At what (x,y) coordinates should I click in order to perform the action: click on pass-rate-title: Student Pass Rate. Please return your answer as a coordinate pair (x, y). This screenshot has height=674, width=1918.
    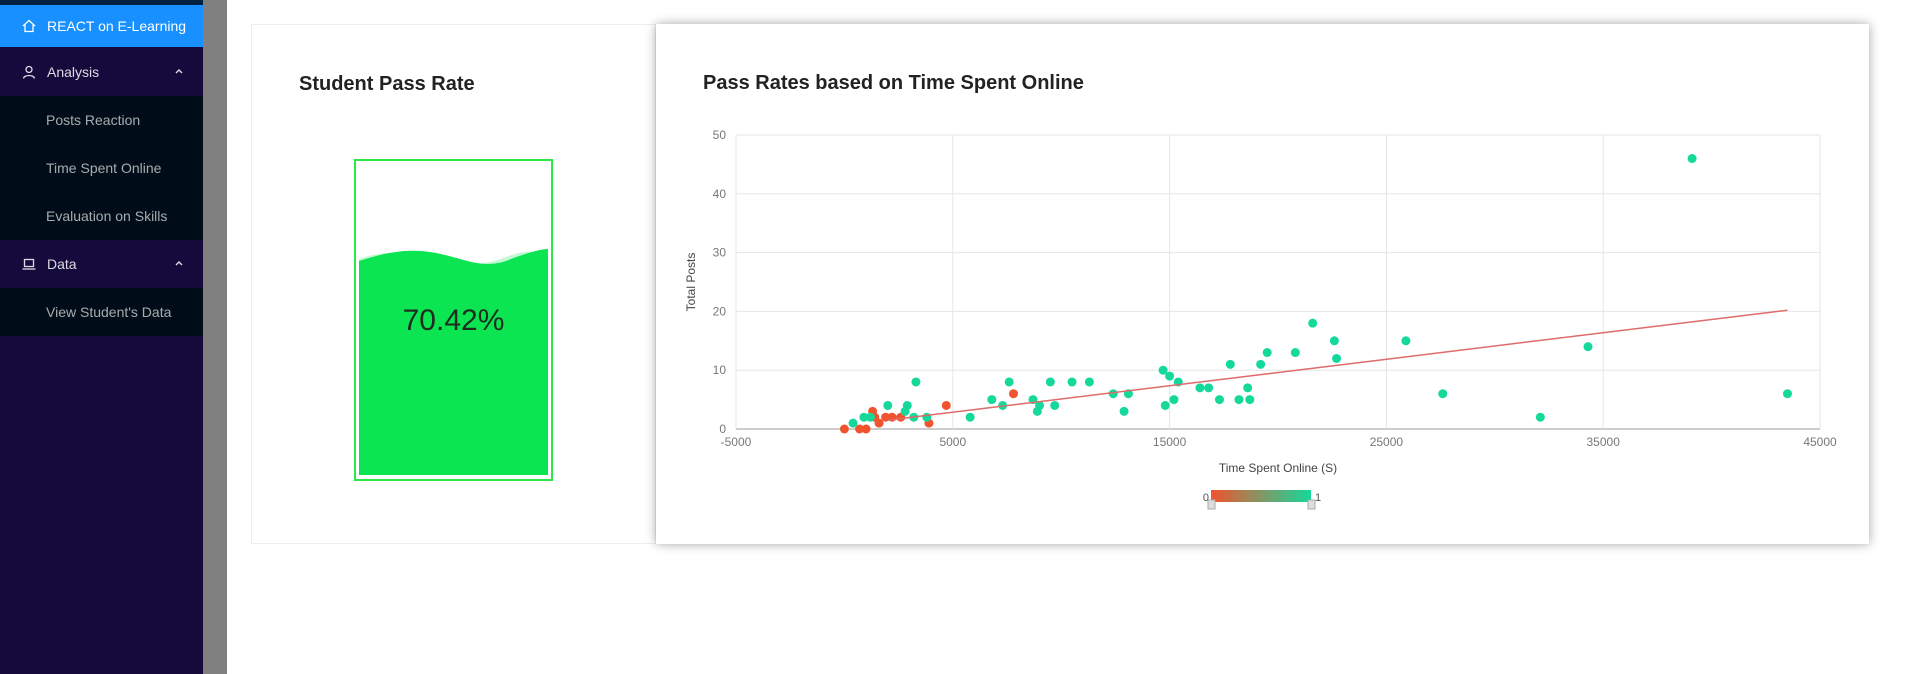
    Looking at the image, I should click on (387, 84).